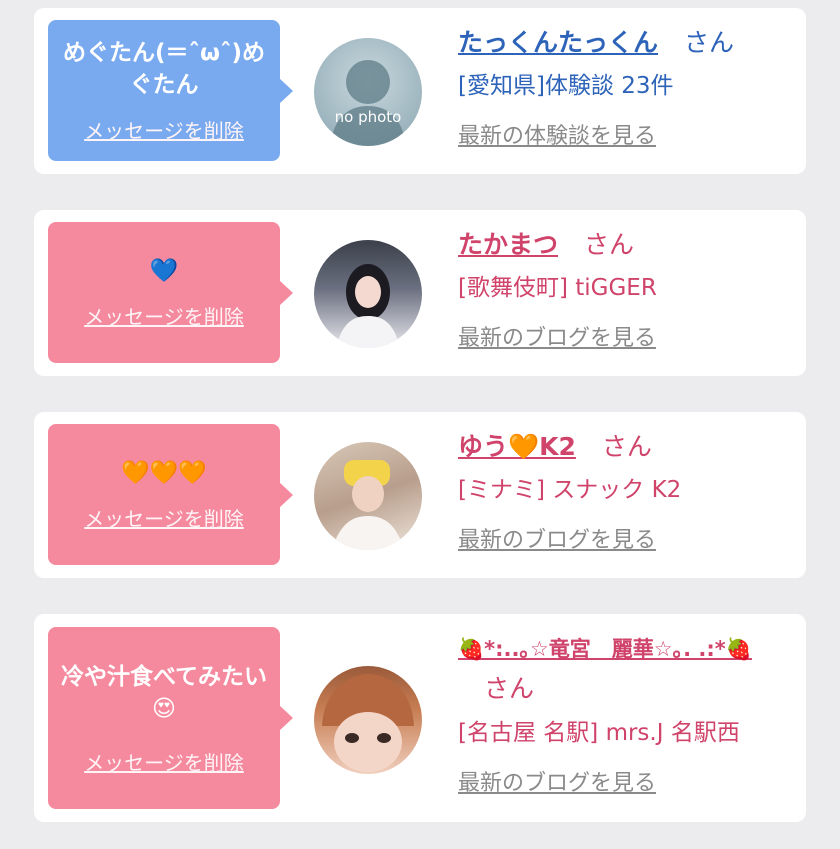 The image size is (840, 849). I want to click on no-photo-silhouette-icon, so click(368, 103).